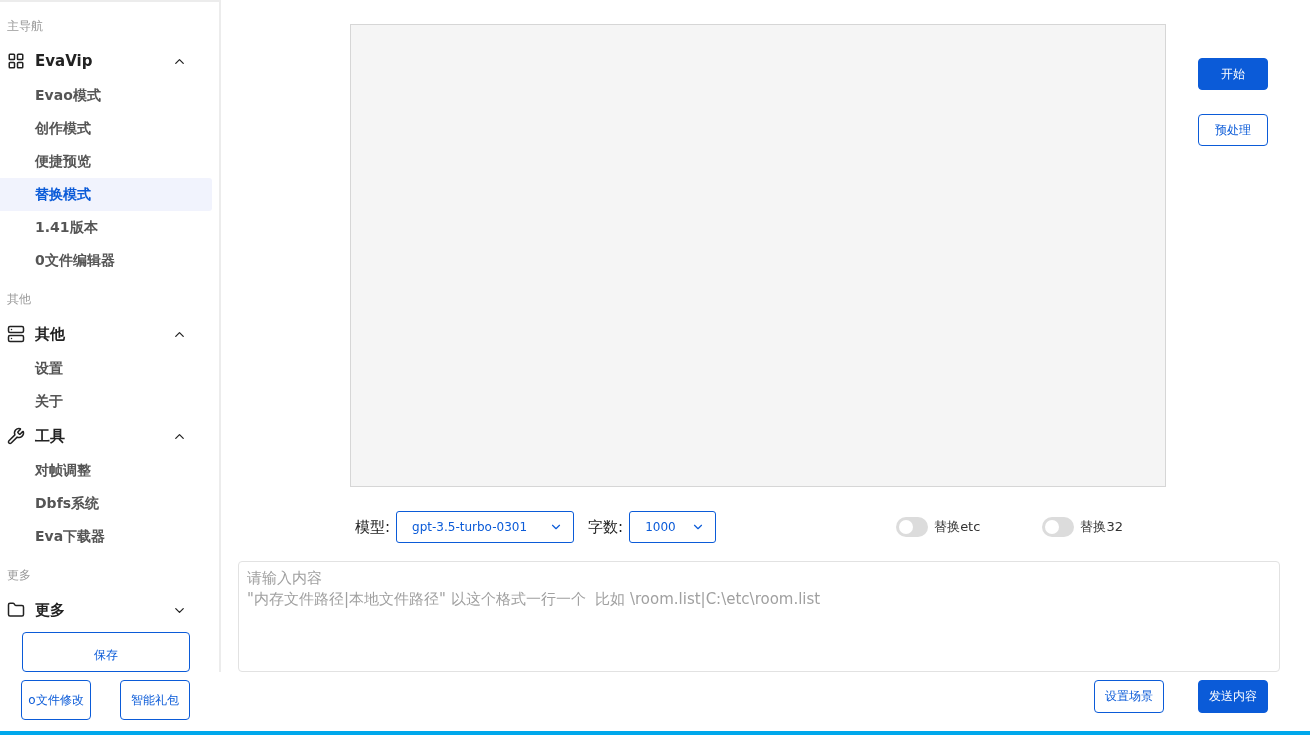  Describe the element at coordinates (957, 527) in the screenshot. I see `toggle-label: 替换etc` at that location.